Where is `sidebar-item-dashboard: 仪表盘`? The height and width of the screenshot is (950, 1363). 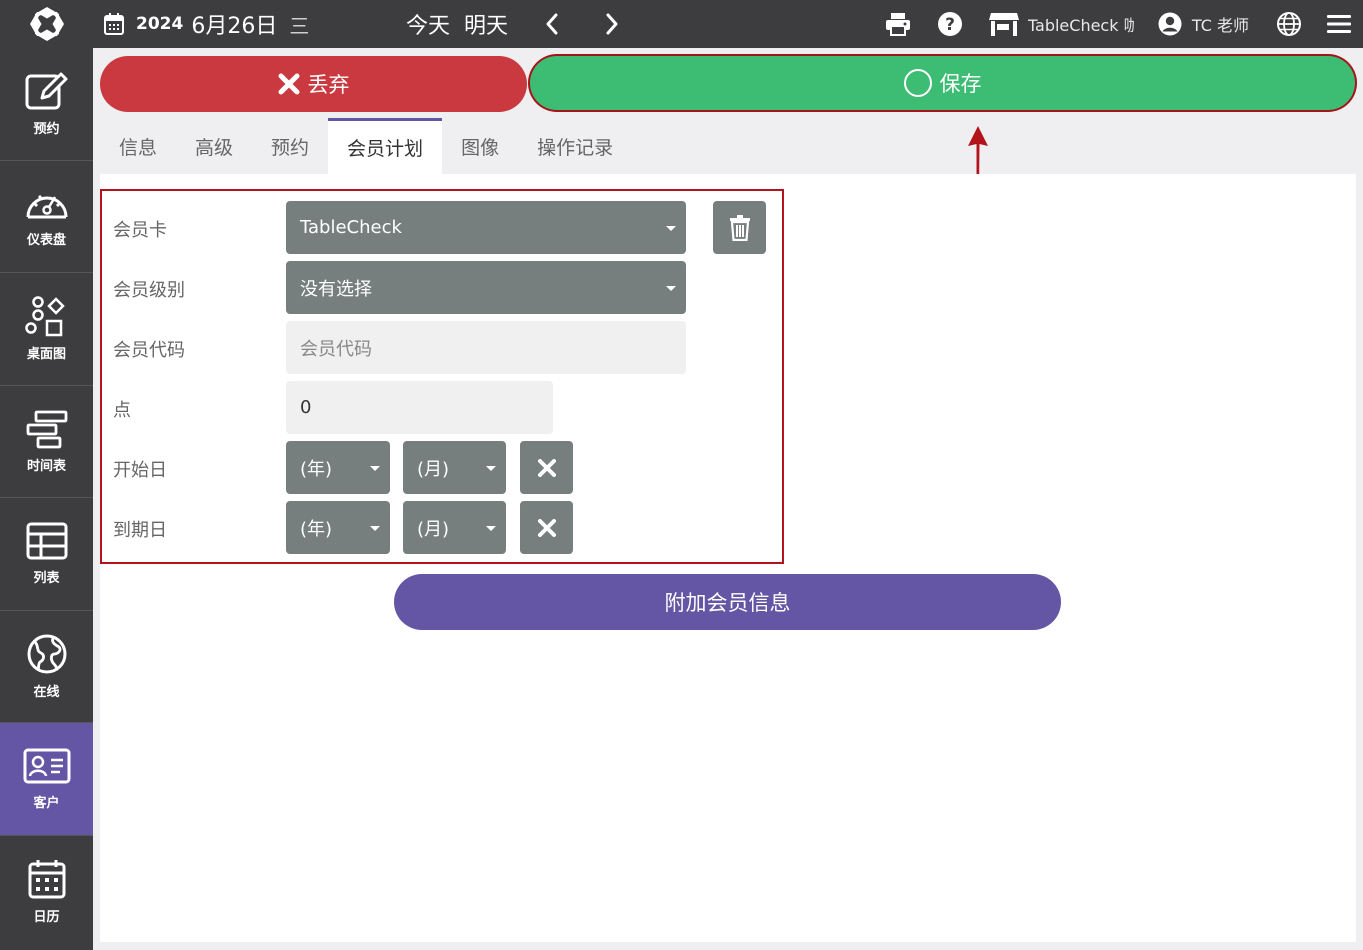 sidebar-item-dashboard: 仪表盘 is located at coordinates (46, 217).